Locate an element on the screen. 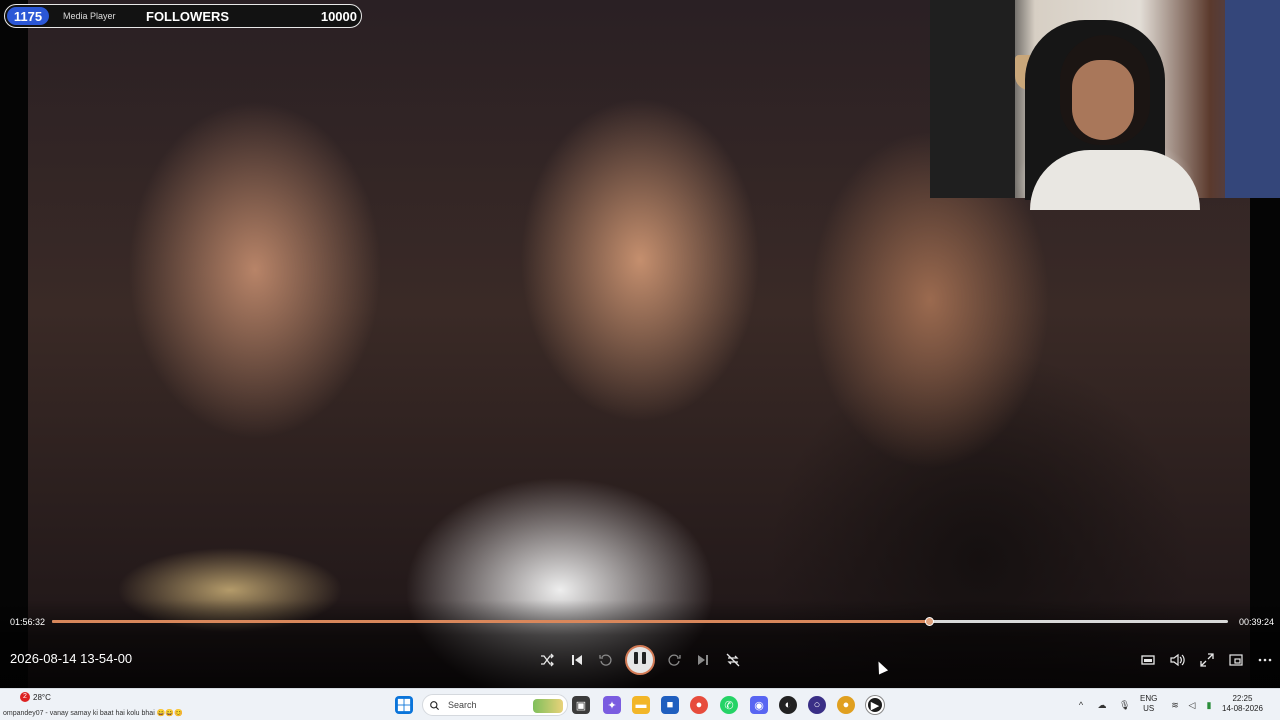 This screenshot has height=720, width=1280. task-view-icon: ▣ is located at coordinates (581, 705).